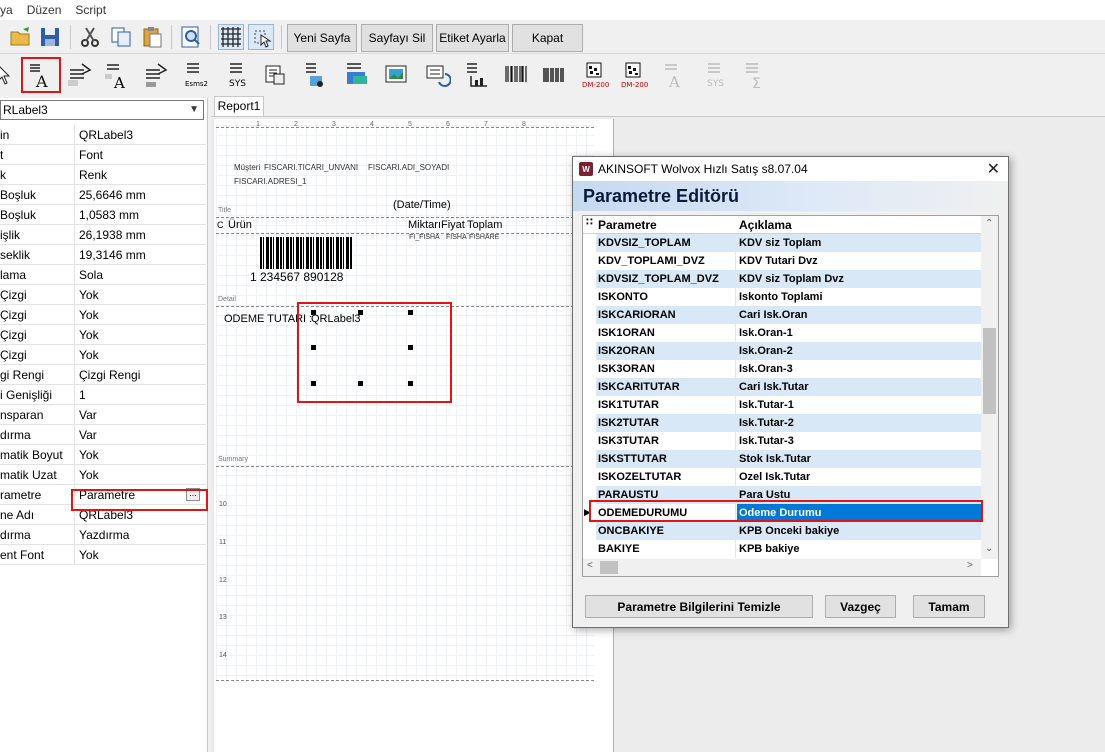 The width and height of the screenshot is (1105, 752). What do you see at coordinates (93, 175) in the screenshot?
I see `property-value: Renk` at bounding box center [93, 175].